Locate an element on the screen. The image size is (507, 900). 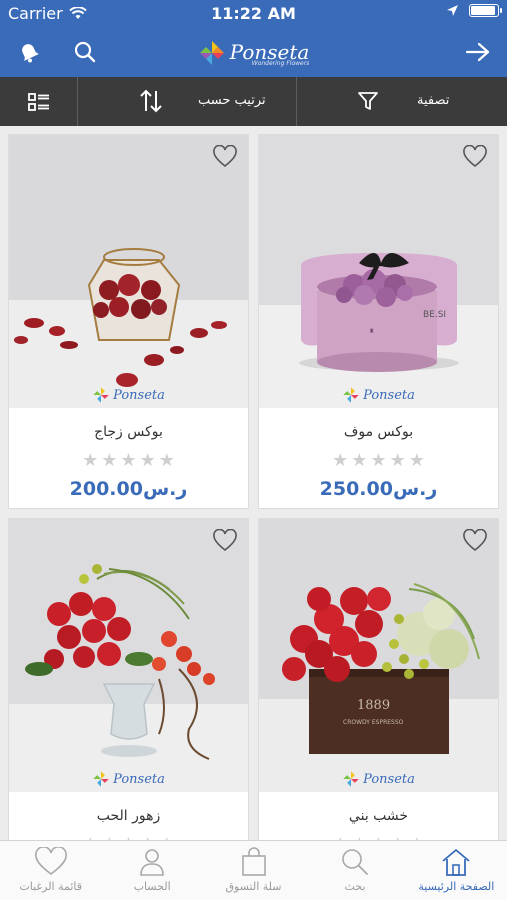
filter-sort-toolbar: ترتيب حسب تصفية is located at coordinates (253, 101).